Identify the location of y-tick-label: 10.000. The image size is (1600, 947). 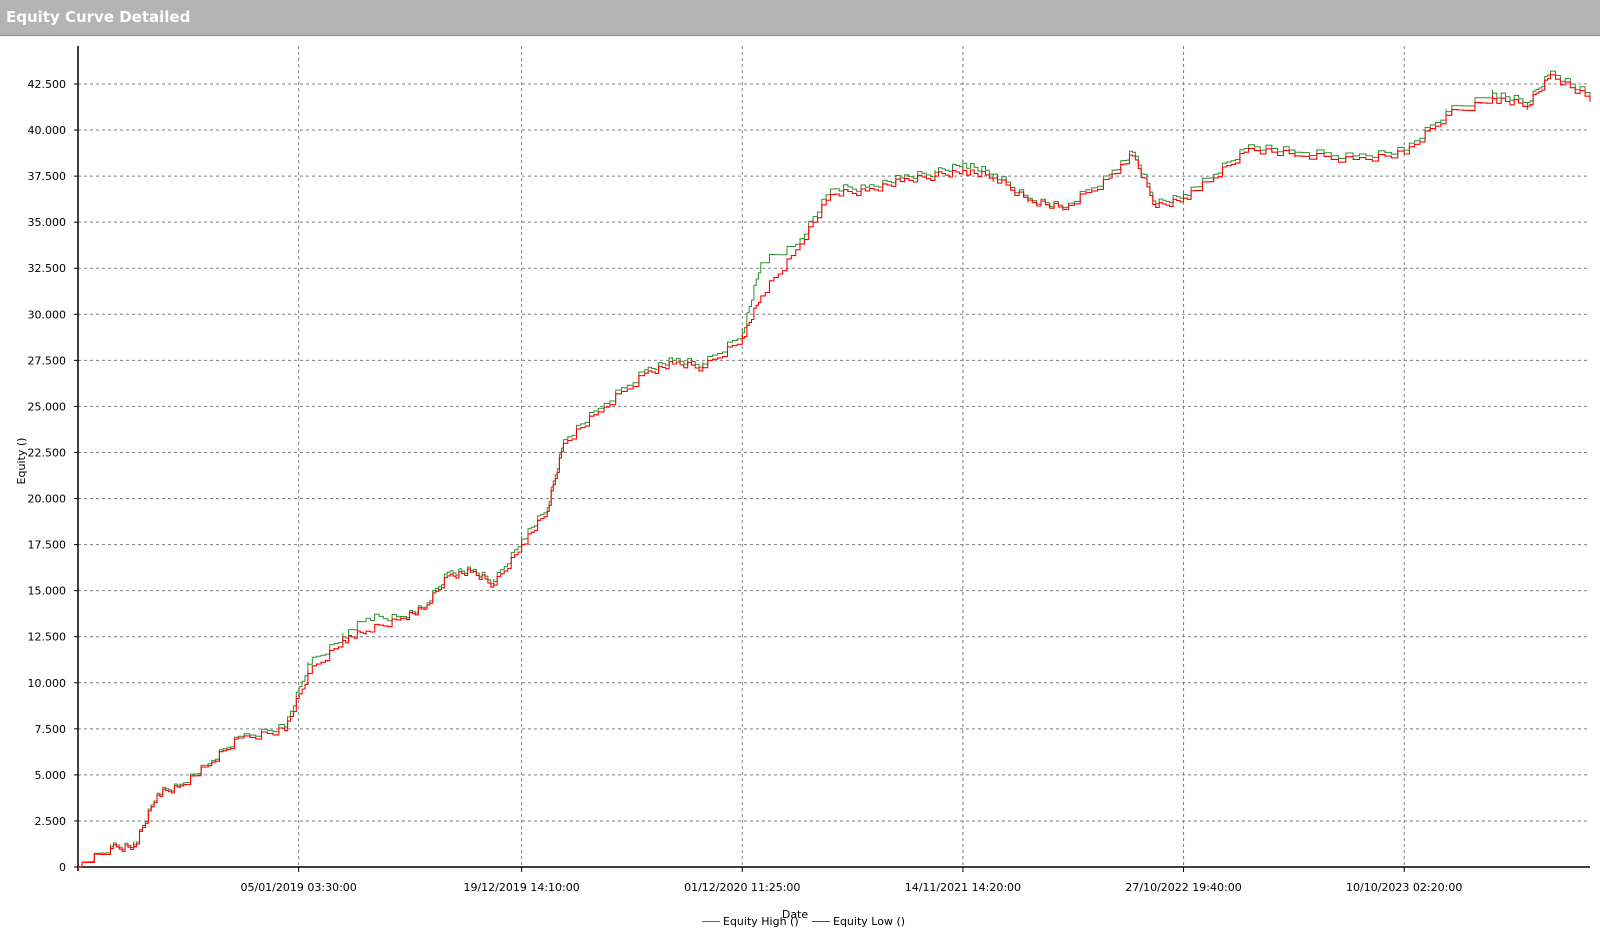
(47, 683).